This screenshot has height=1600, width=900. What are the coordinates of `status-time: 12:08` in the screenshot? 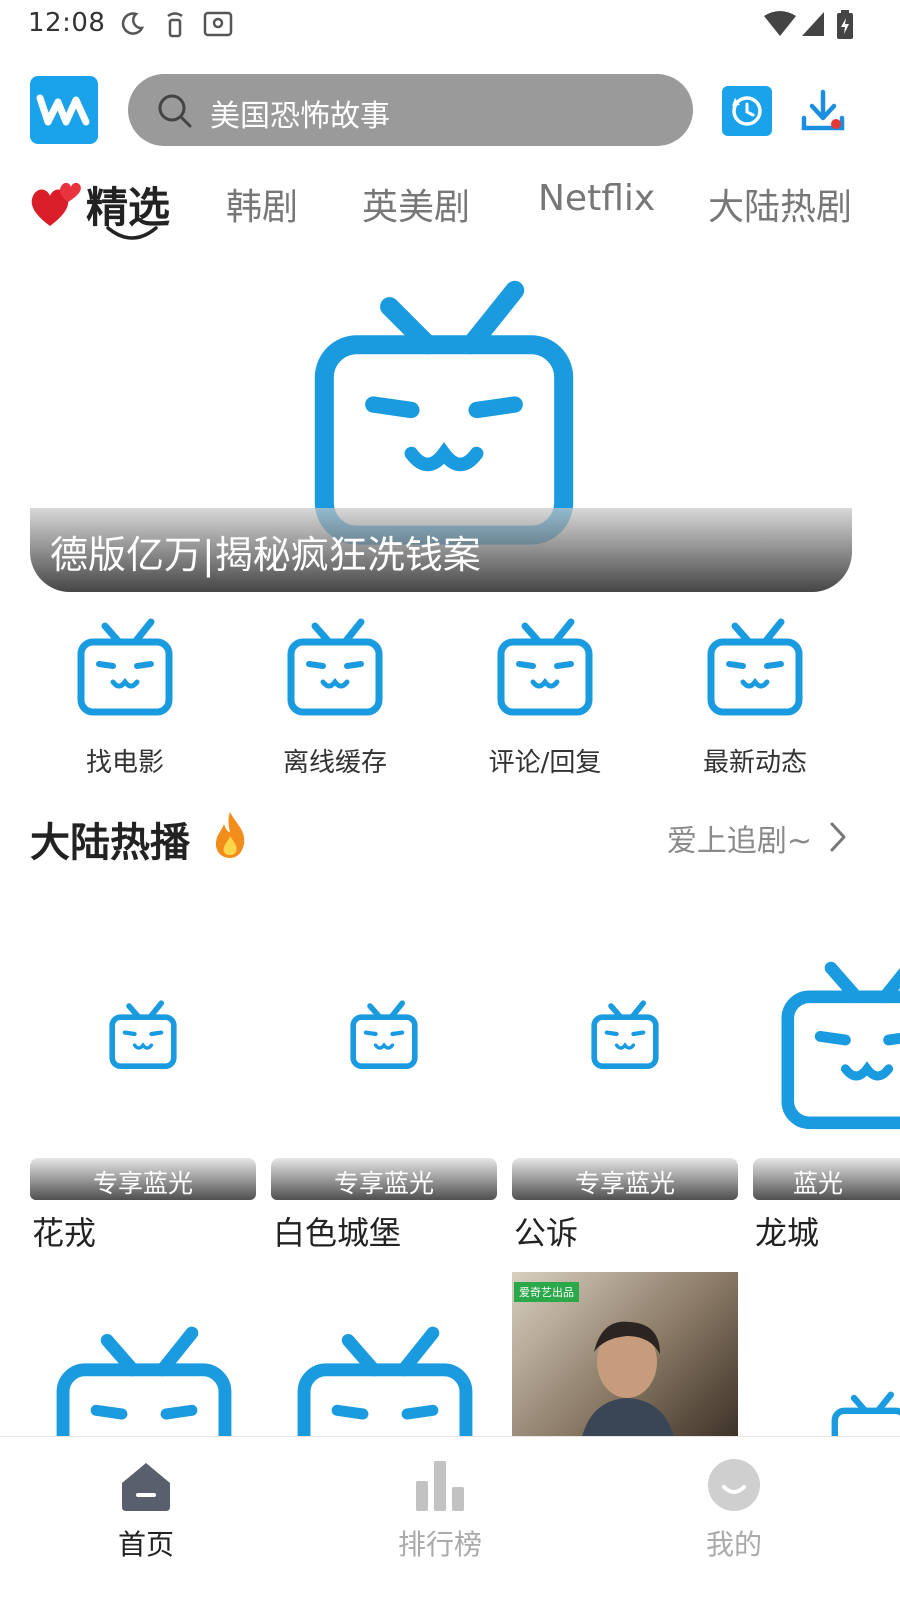 It's located at (67, 23).